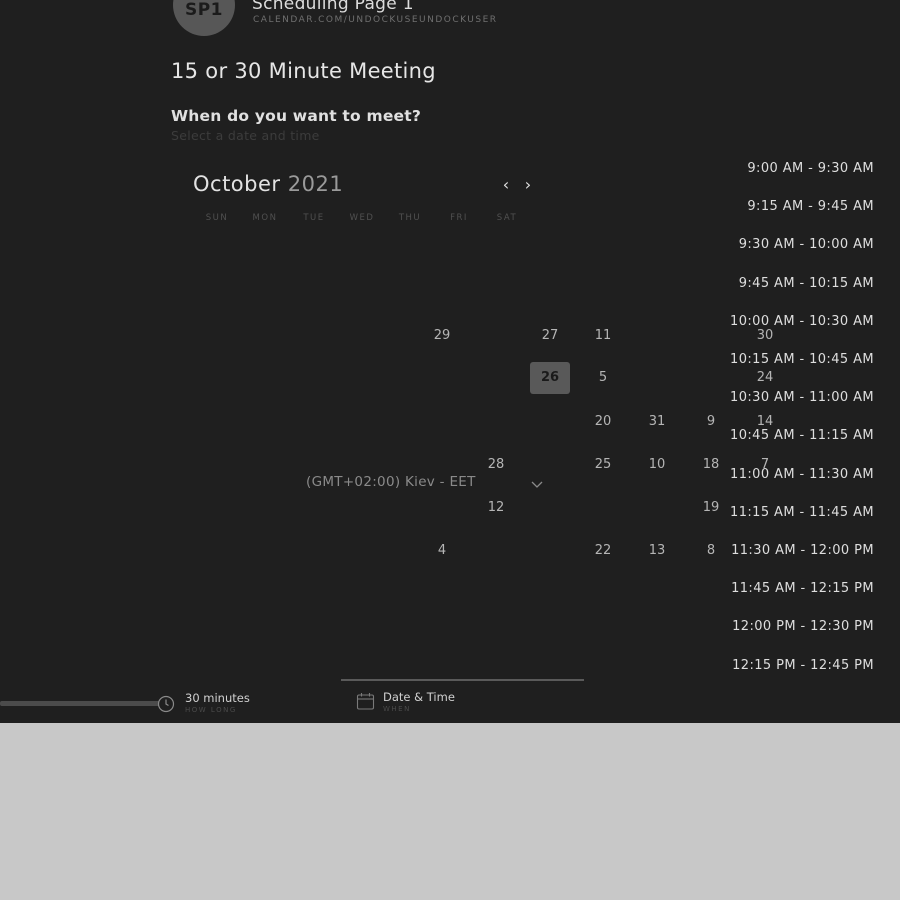 This screenshot has height=900, width=900. Describe the element at coordinates (802, 475) in the screenshot. I see `time-slot-button: 11:00 AM - 11:30 AM` at that location.